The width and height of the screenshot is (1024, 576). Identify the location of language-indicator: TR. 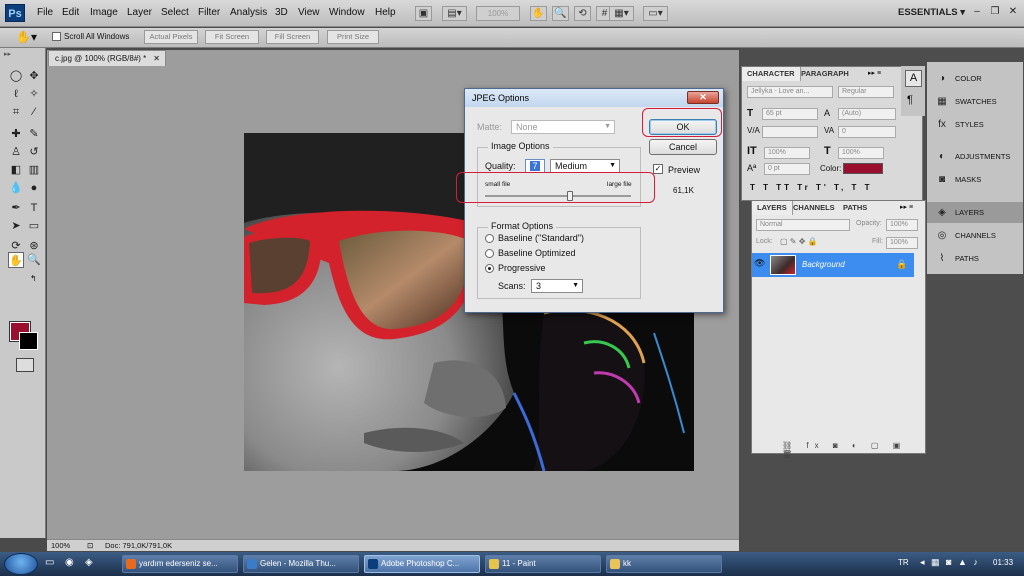
(903, 562).